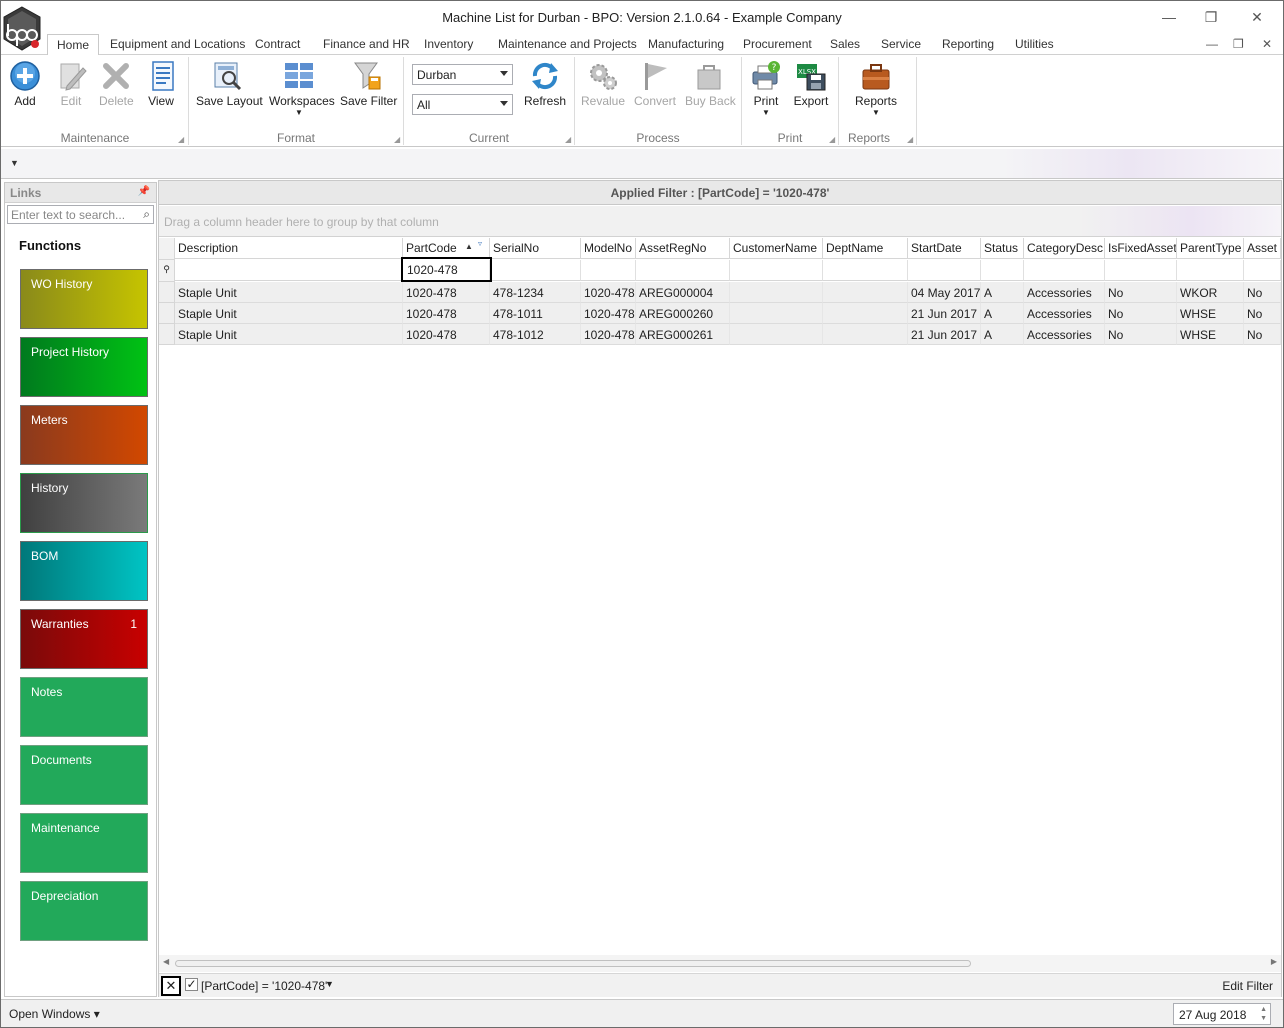 The width and height of the screenshot is (1284, 1028). I want to click on date-spinner-icon: ▲ ▼, so click(1263, 1014).